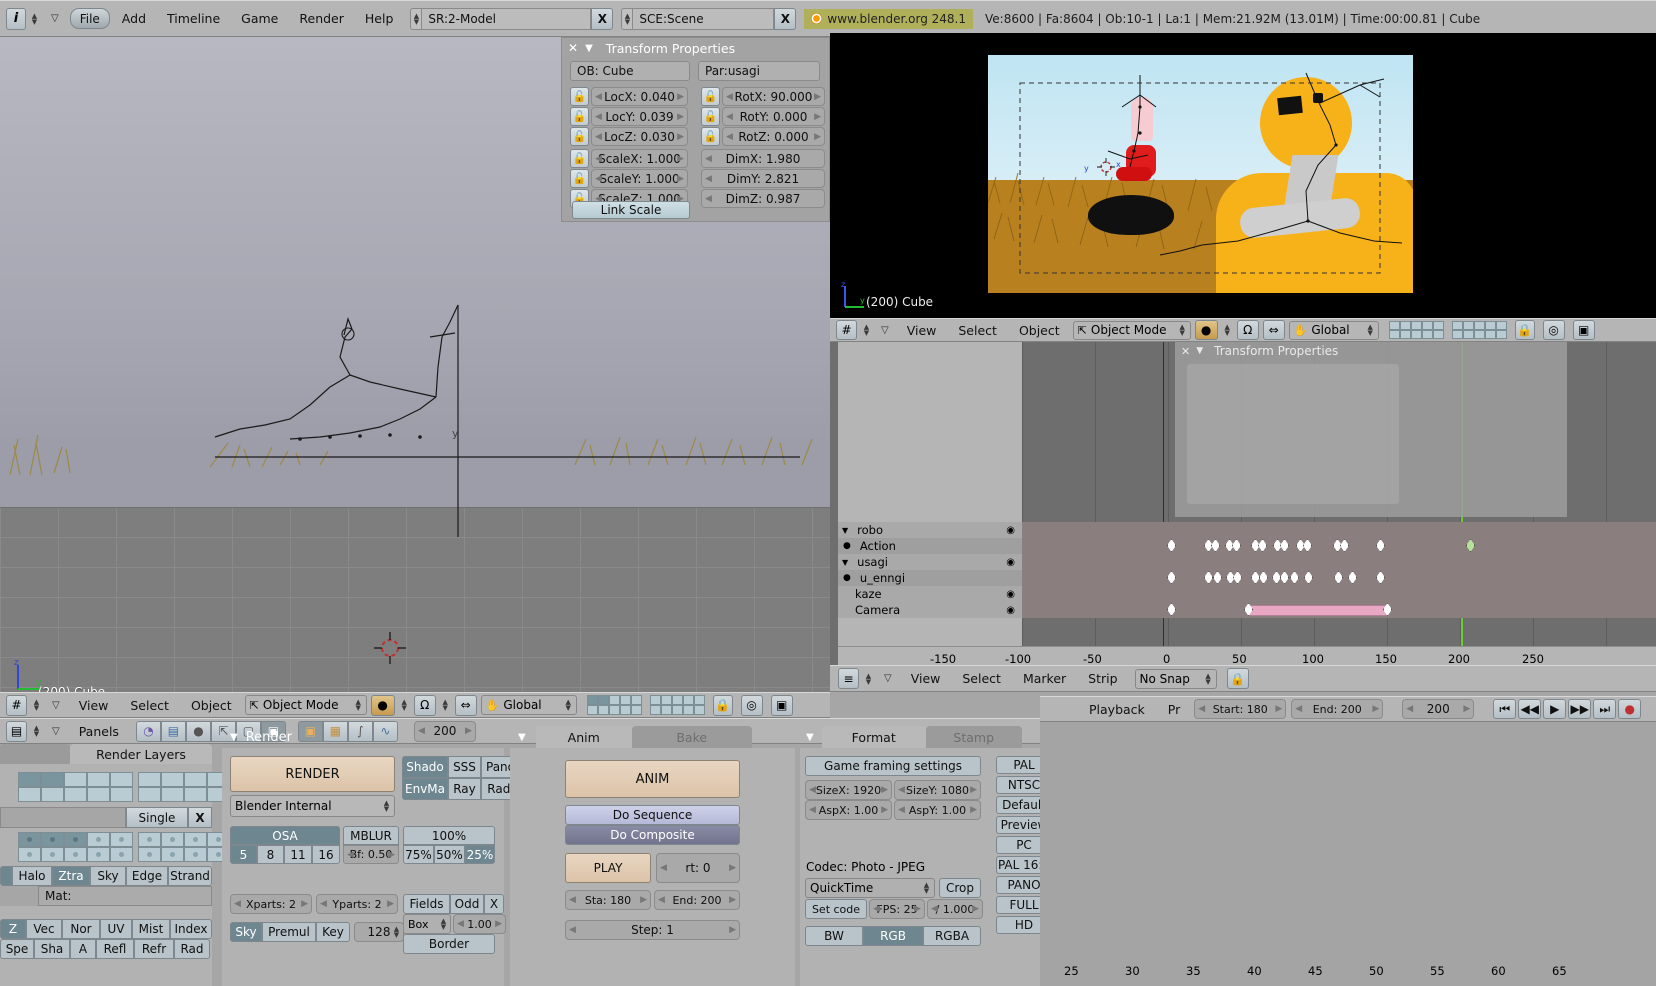 The image size is (1656, 986). What do you see at coordinates (608, 868) in the screenshot?
I see `play-button: PLAY` at bounding box center [608, 868].